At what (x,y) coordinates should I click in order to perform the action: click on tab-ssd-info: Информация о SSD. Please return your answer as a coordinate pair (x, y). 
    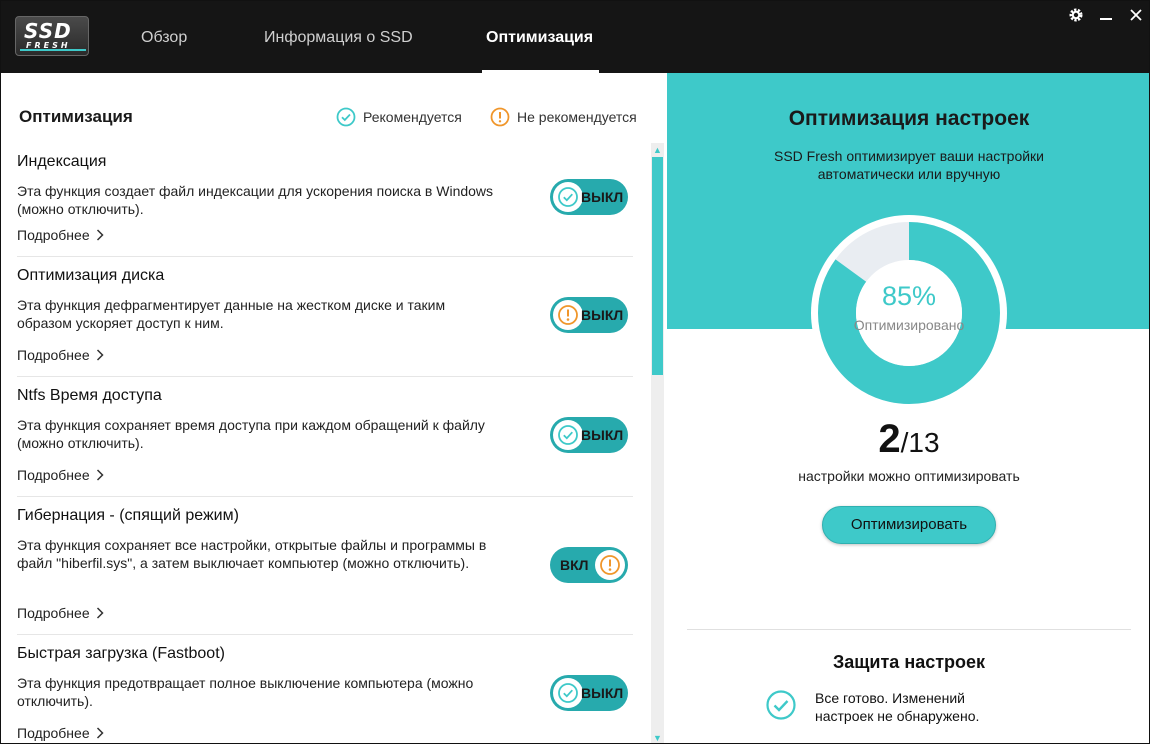
    Looking at the image, I should click on (338, 37).